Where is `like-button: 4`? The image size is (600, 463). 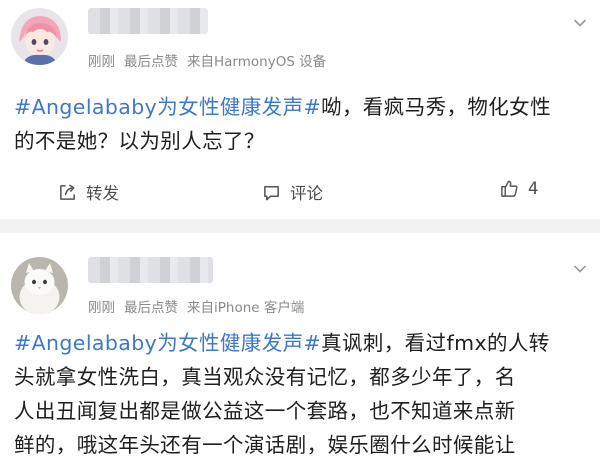
like-button: 4 is located at coordinates (519, 188).